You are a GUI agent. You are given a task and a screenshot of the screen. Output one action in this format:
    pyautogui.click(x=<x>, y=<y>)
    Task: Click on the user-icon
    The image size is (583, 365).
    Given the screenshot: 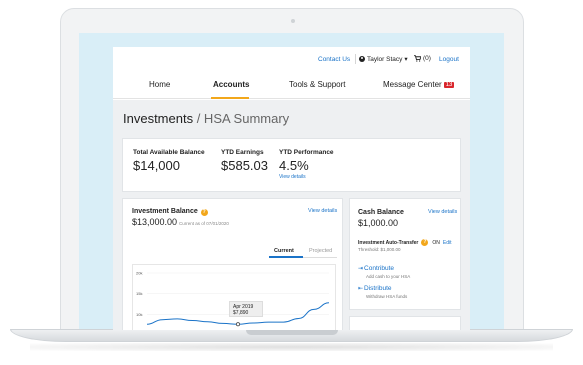 What is the action you would take?
    pyautogui.click(x=362, y=59)
    